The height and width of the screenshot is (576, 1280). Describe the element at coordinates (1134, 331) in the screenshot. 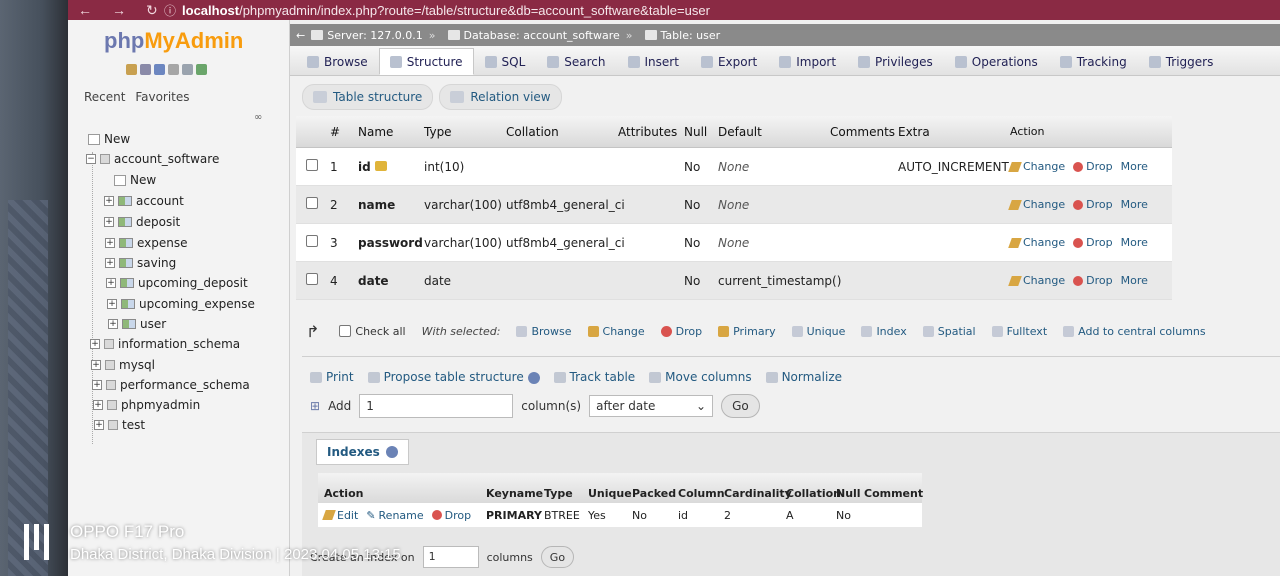

I see `bulk-central-columns-button: Add to central columns` at that location.